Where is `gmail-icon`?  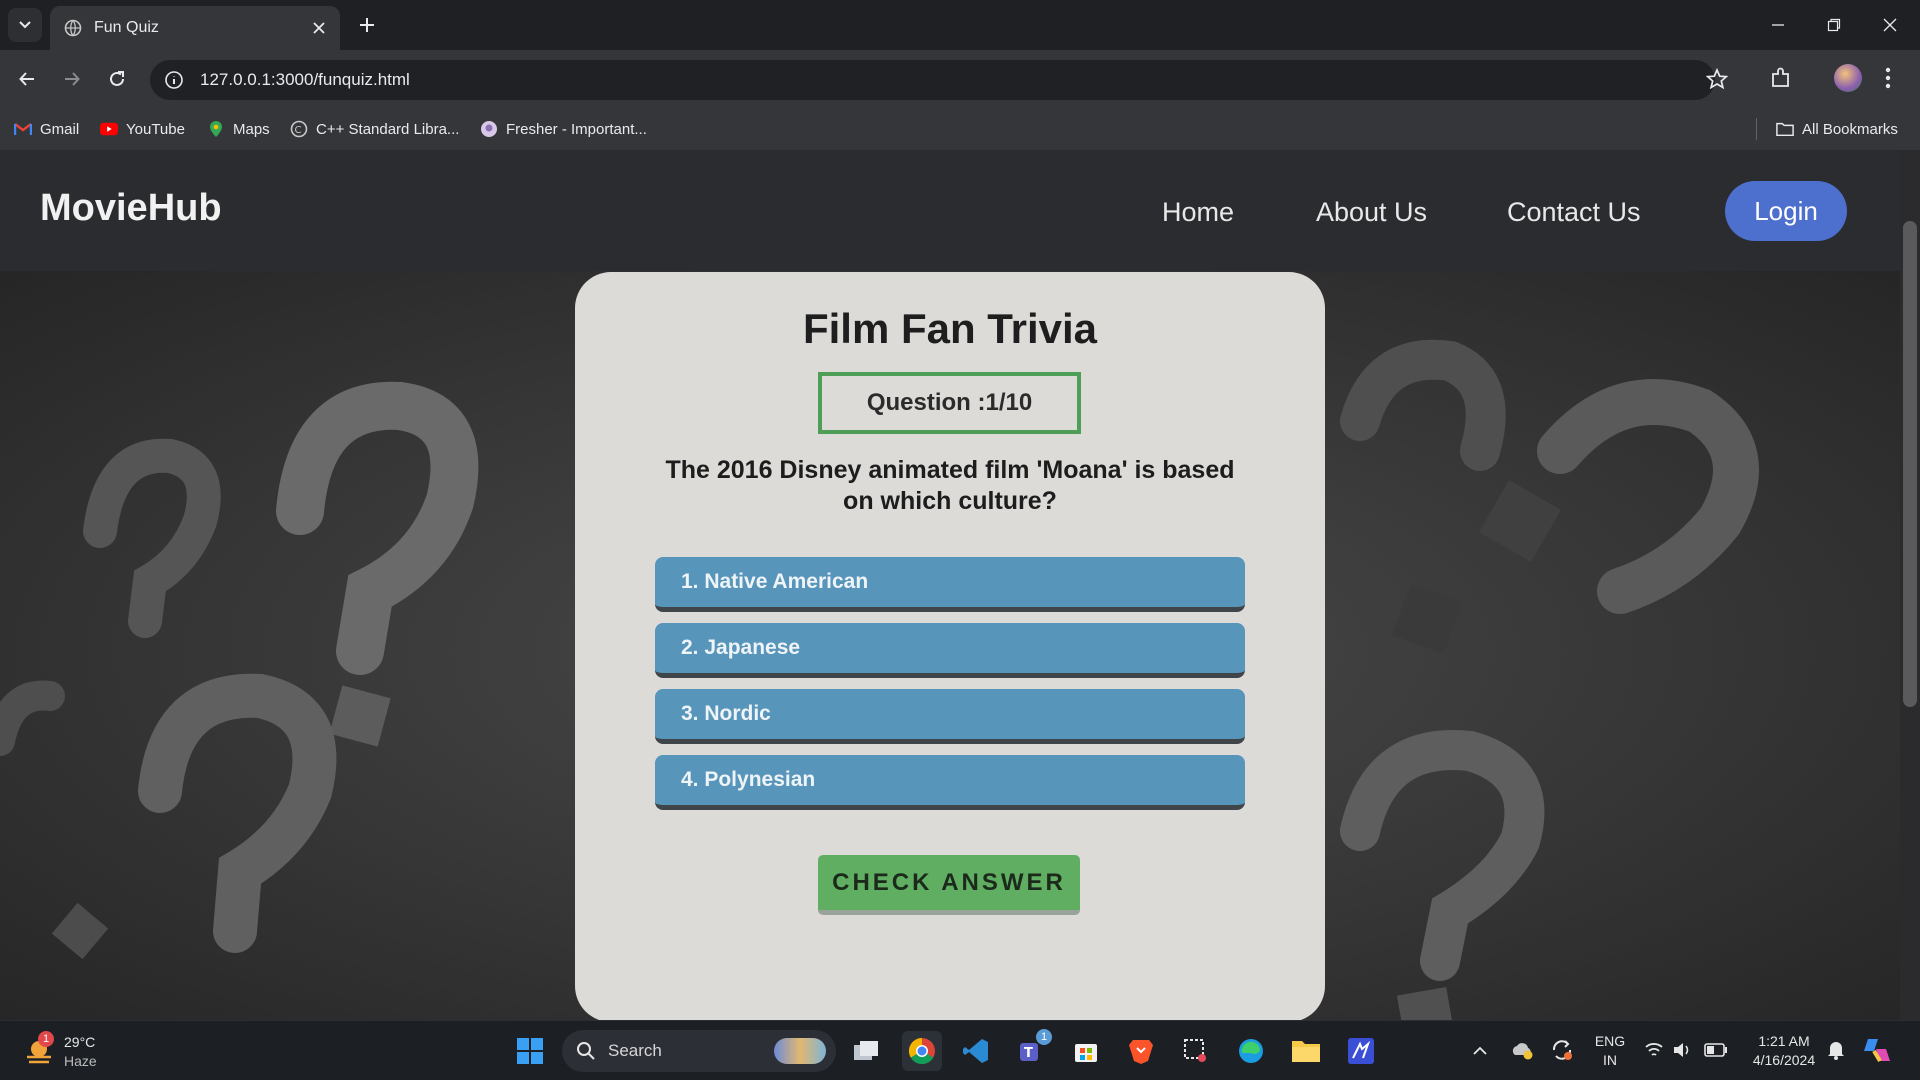 gmail-icon is located at coordinates (23, 129).